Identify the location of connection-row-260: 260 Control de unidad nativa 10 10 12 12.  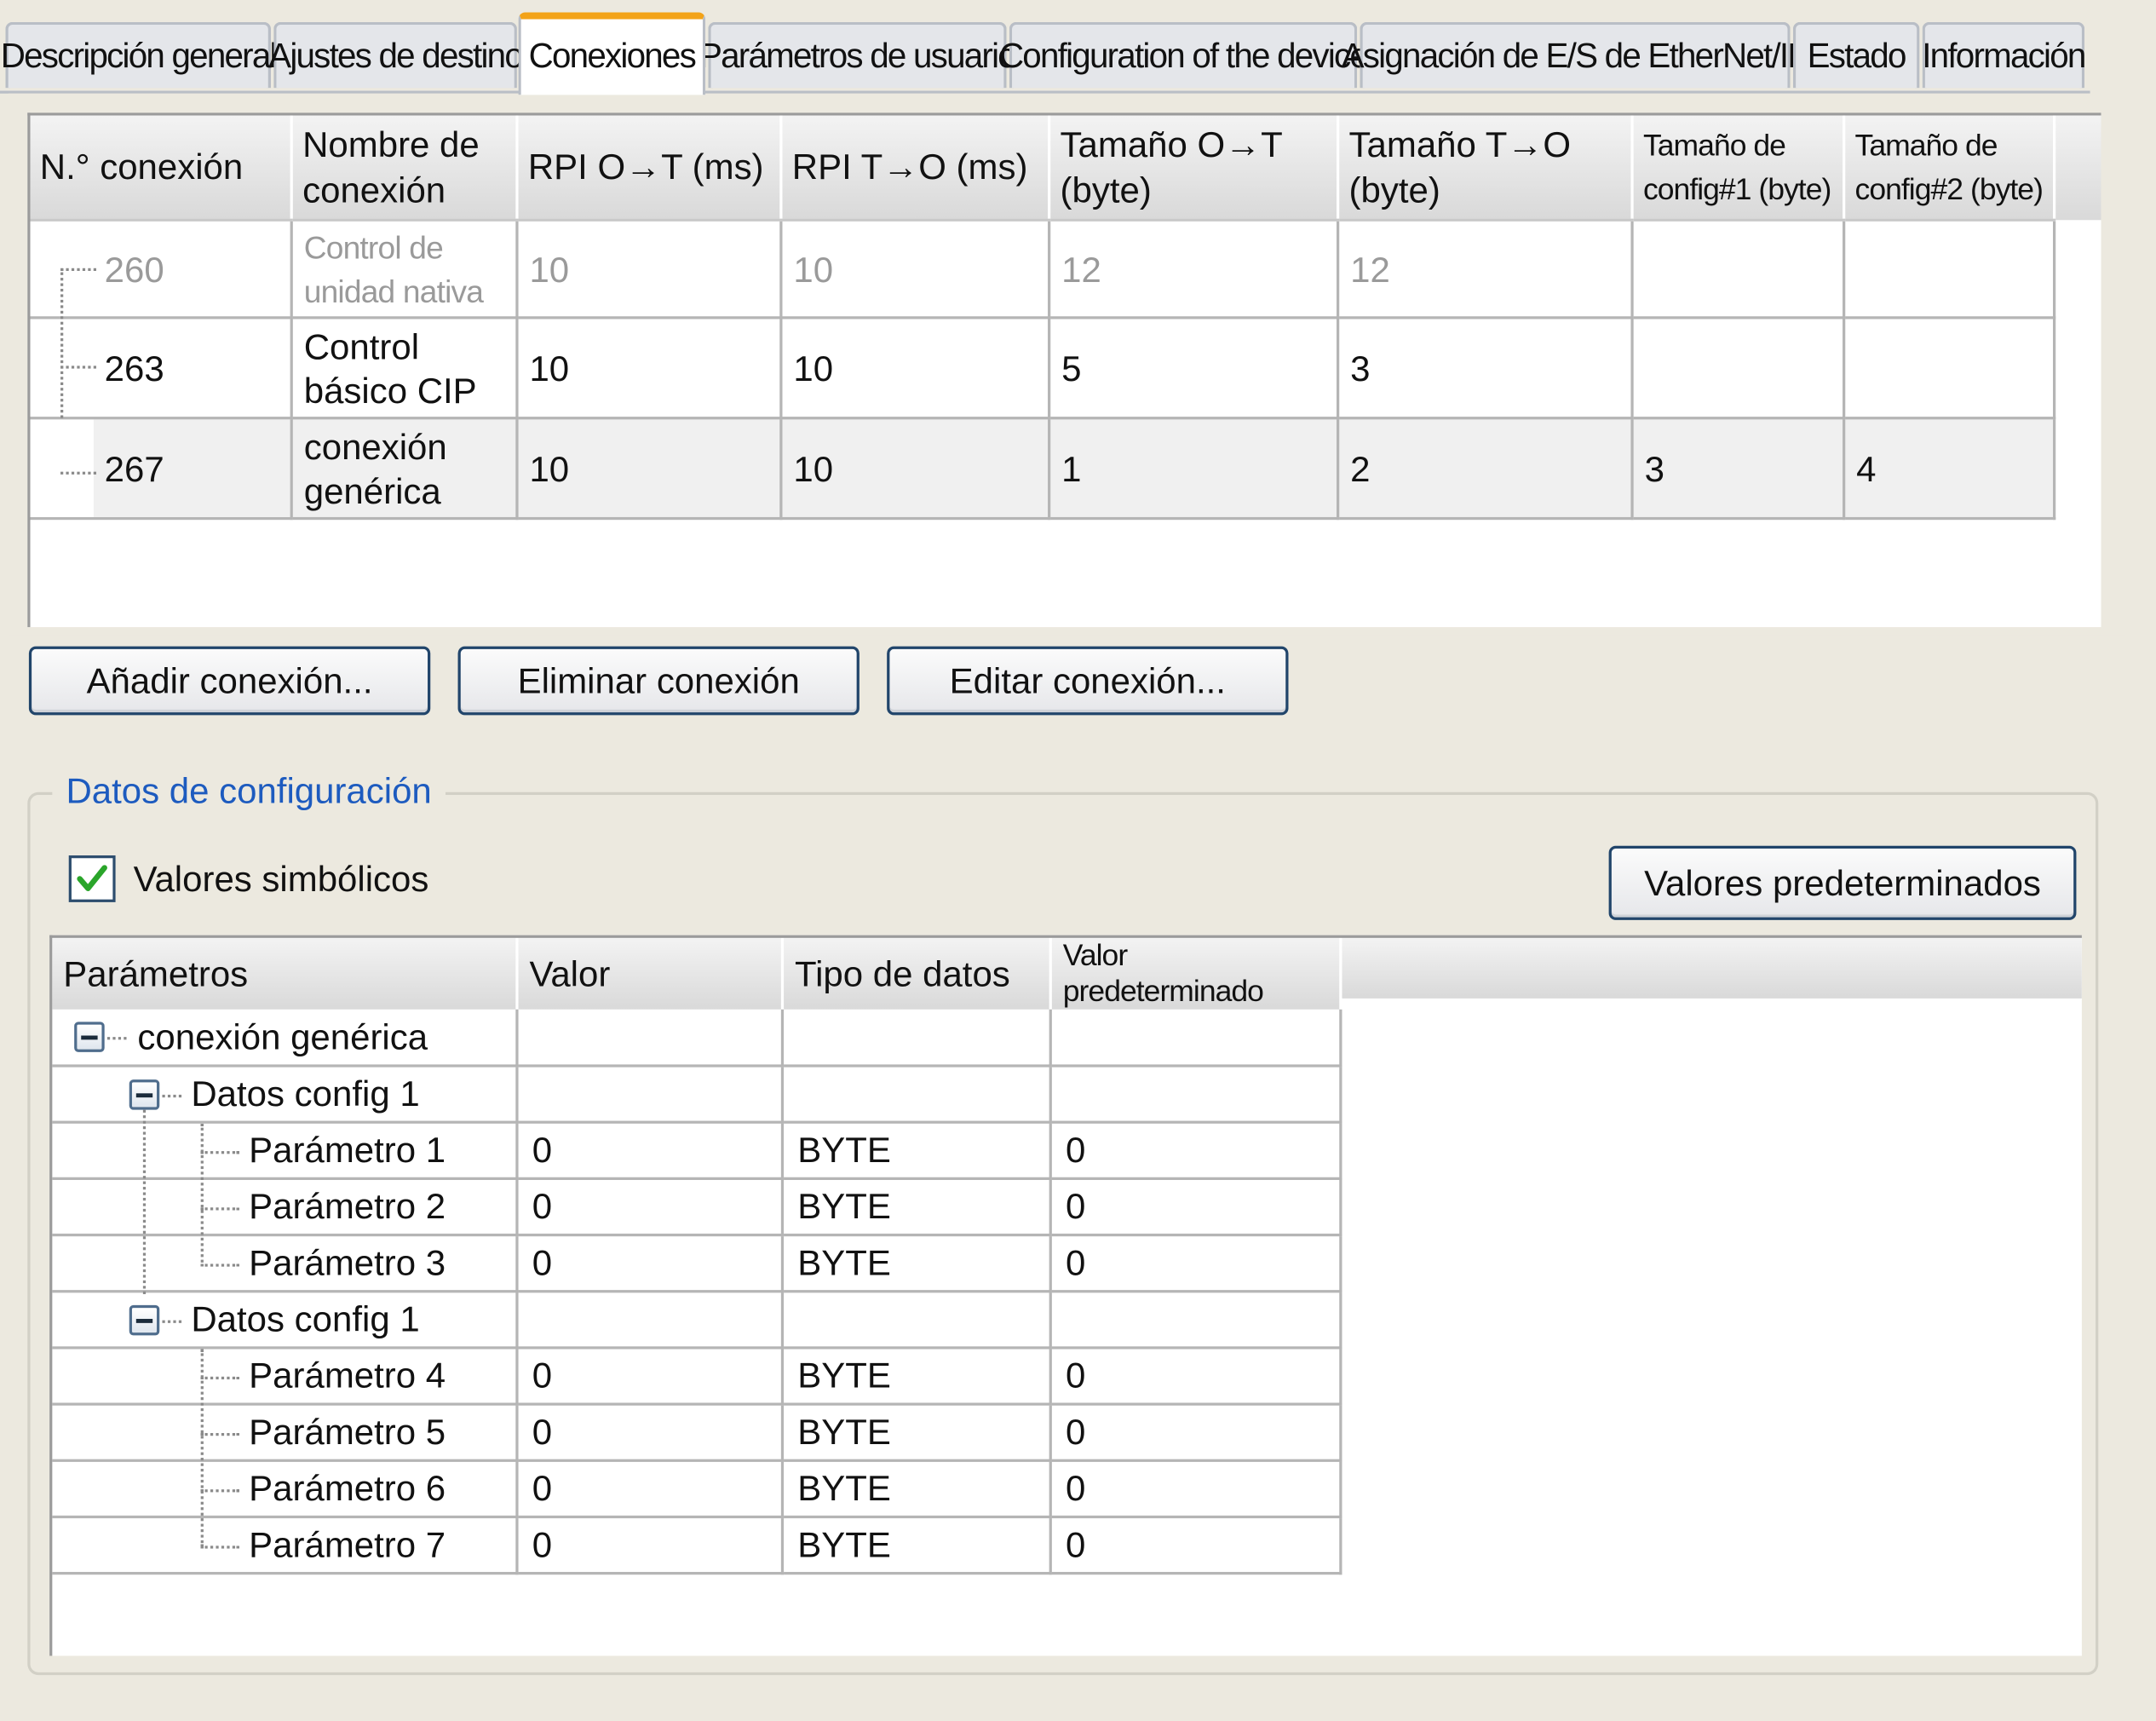
(1043, 343).